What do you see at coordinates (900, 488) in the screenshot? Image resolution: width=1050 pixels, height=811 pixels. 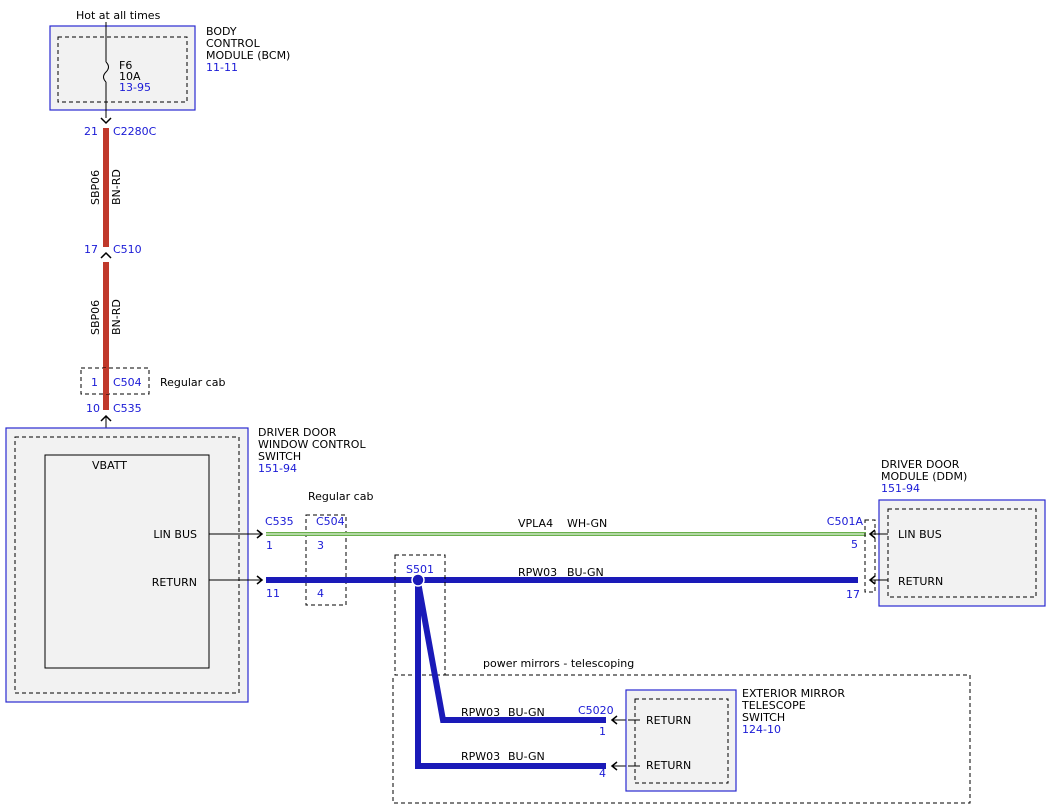 I see `ddm-ref-link: 151-94` at bounding box center [900, 488].